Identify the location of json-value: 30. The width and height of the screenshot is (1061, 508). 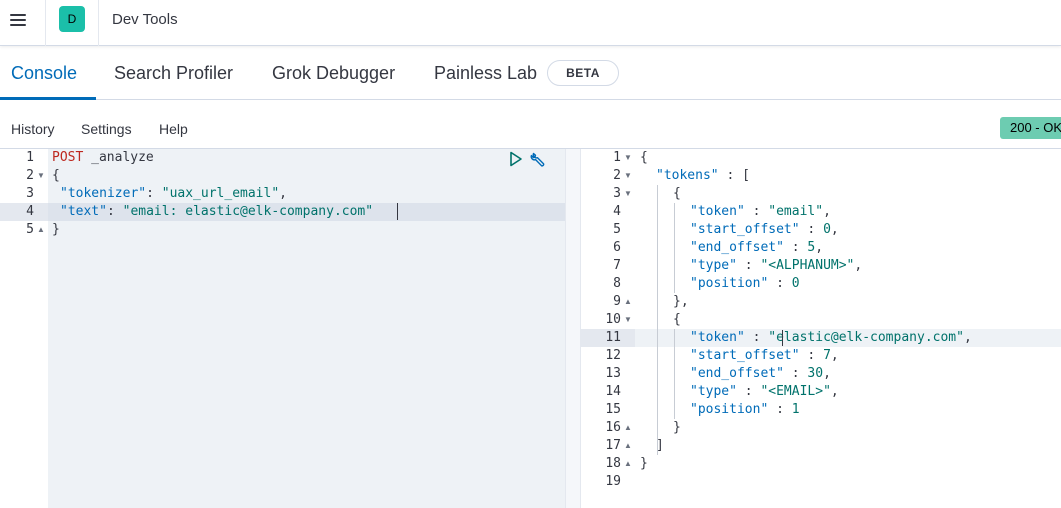
(815, 373).